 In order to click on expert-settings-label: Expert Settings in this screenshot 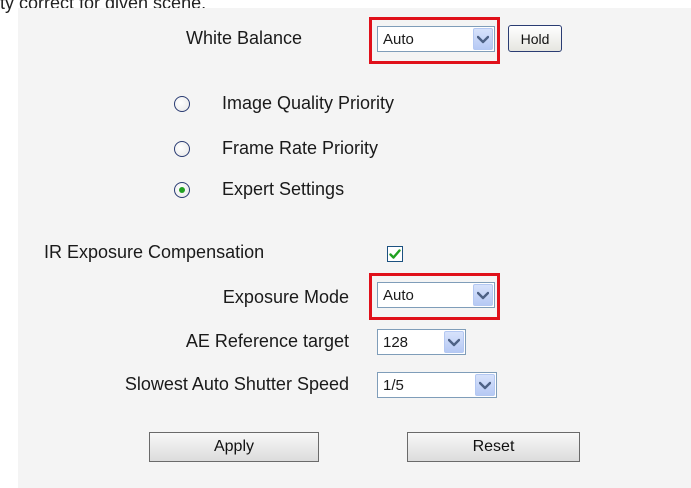, I will do `click(283, 189)`.